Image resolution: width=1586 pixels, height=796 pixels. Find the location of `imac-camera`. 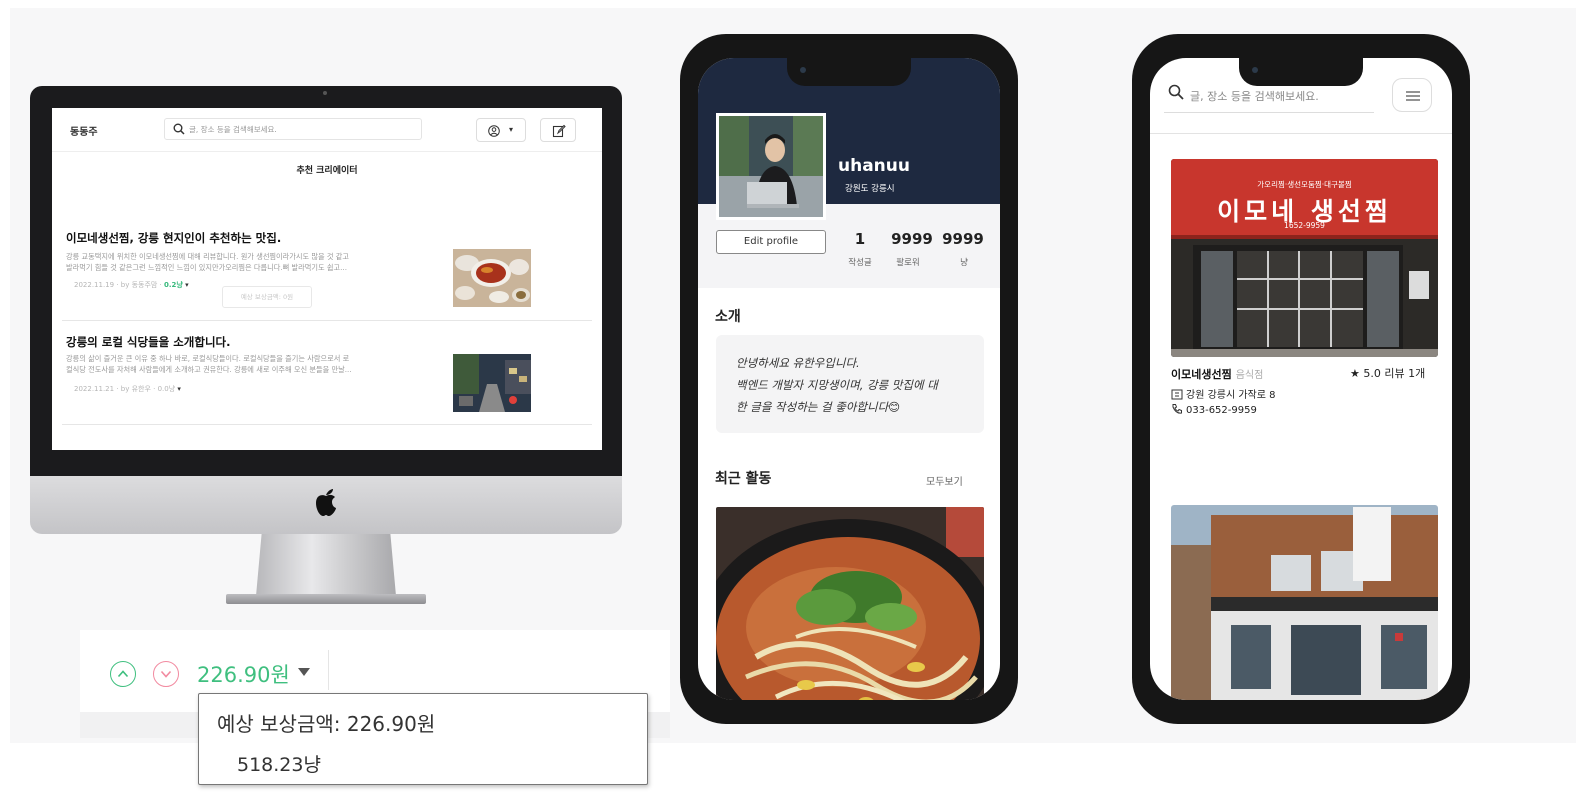

imac-camera is located at coordinates (325, 93).